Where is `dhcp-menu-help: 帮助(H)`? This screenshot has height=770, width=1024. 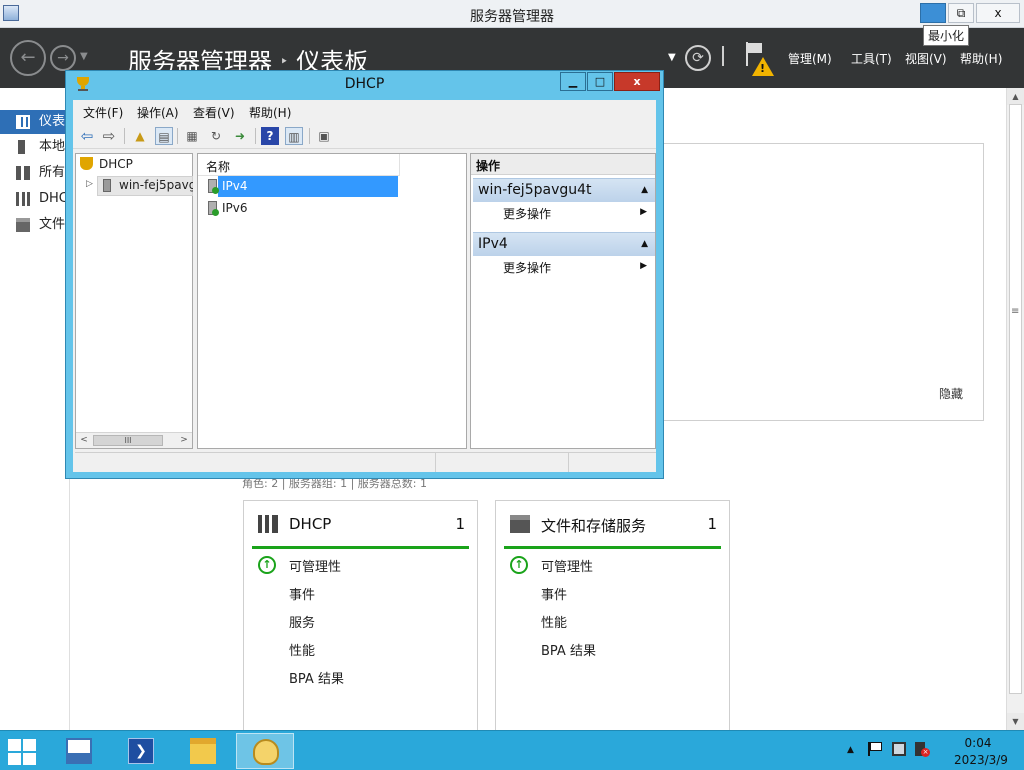
dhcp-menu-help: 帮助(H) is located at coordinates (270, 112).